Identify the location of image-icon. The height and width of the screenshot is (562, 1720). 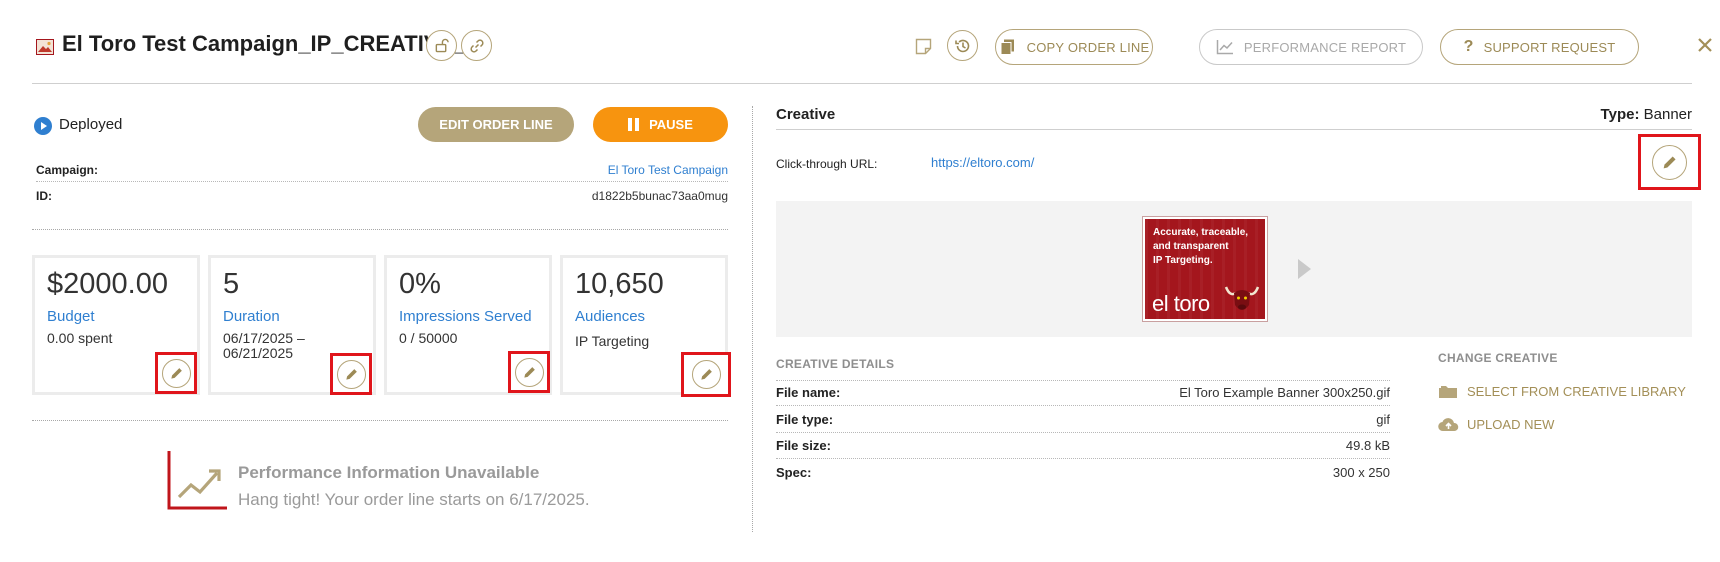
(45, 47).